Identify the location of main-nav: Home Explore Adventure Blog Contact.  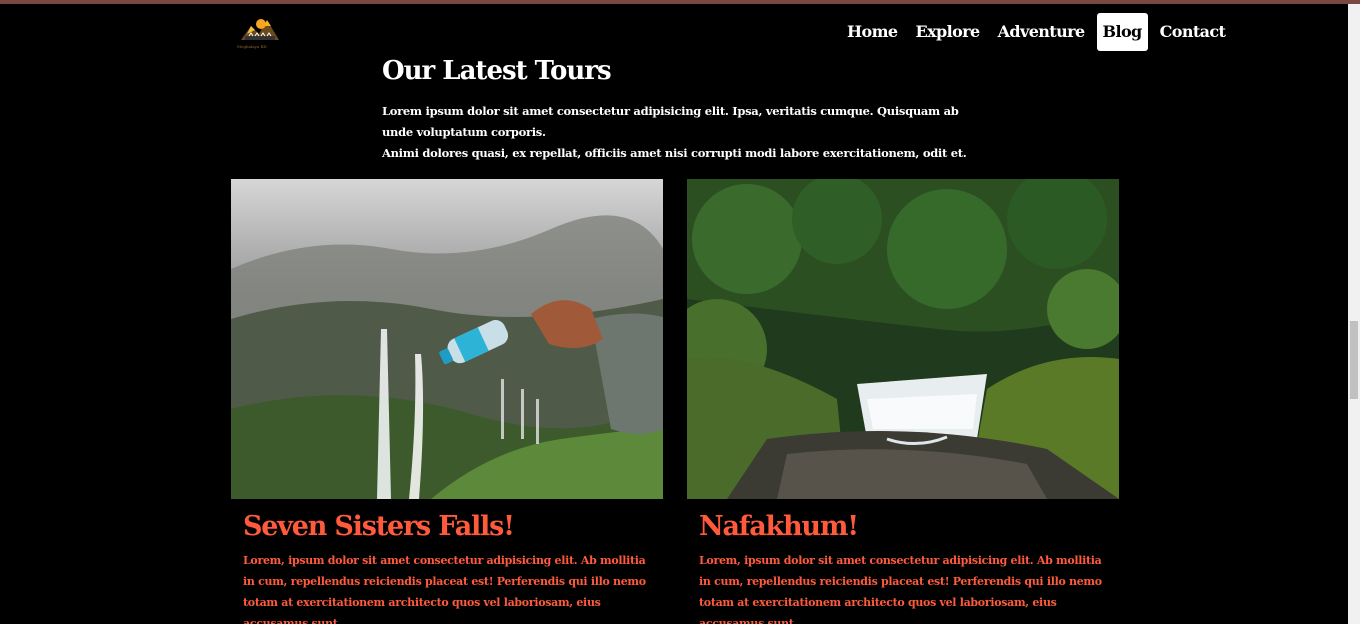
(1036, 32).